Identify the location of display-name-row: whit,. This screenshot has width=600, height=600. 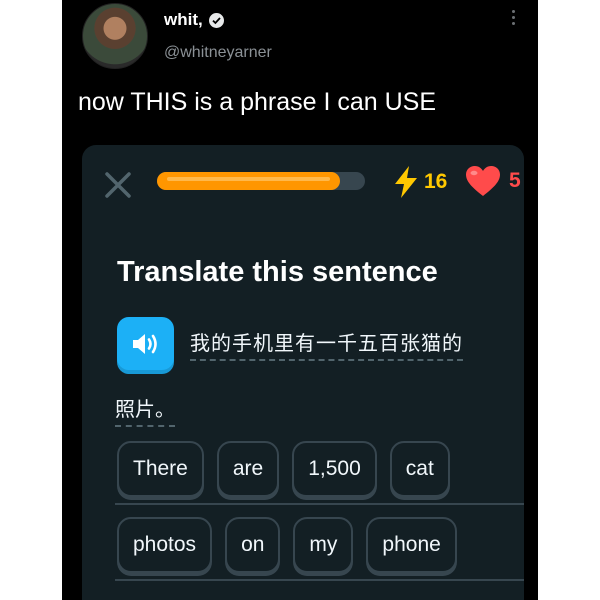
(194, 20).